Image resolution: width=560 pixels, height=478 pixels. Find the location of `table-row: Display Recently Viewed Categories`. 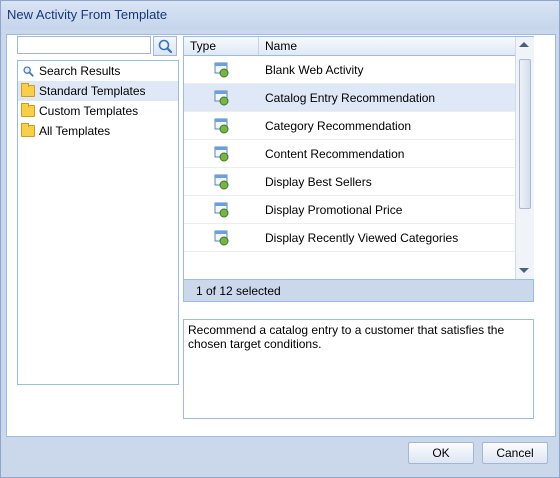

table-row: Display Recently Viewed Categories is located at coordinates (349, 238).